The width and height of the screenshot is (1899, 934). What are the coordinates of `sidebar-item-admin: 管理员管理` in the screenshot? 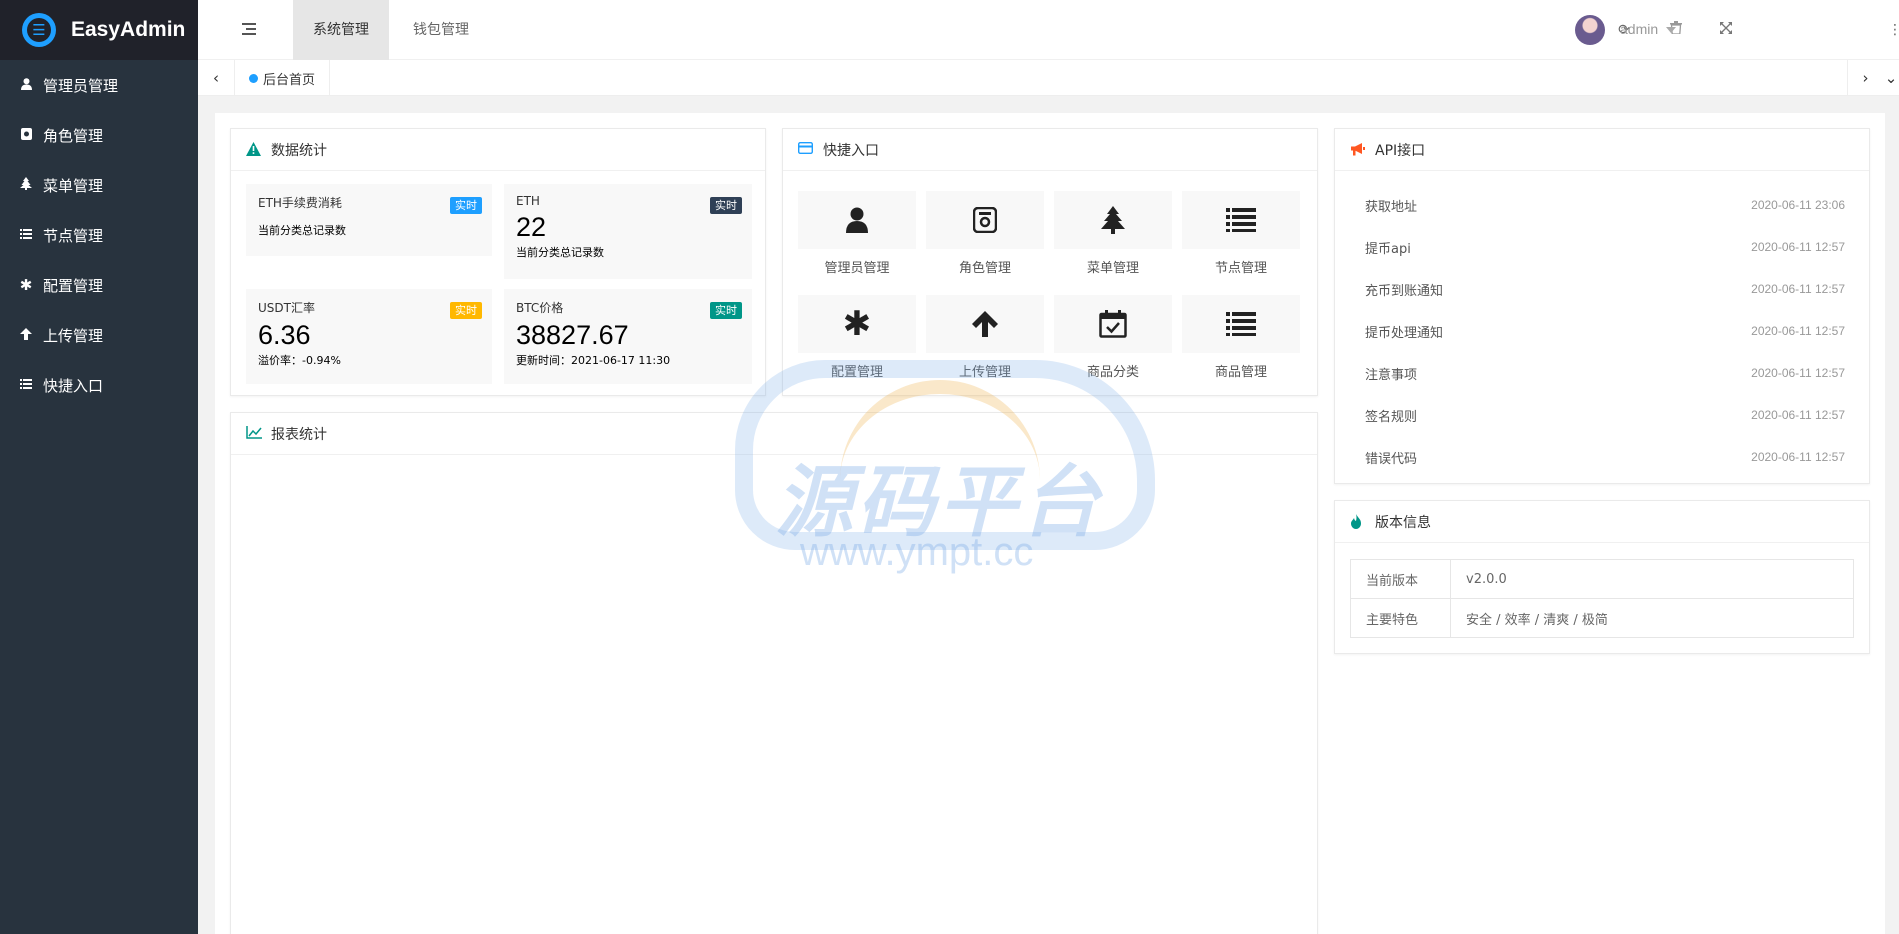 It's located at (99, 85).